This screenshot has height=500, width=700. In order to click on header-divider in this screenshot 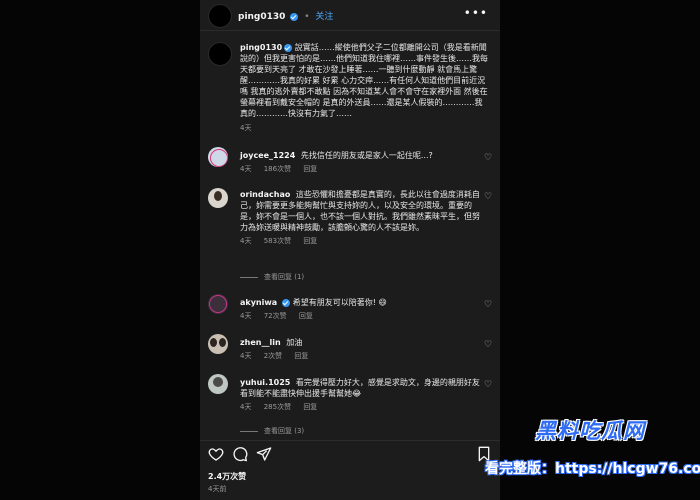, I will do `click(350, 30)`.